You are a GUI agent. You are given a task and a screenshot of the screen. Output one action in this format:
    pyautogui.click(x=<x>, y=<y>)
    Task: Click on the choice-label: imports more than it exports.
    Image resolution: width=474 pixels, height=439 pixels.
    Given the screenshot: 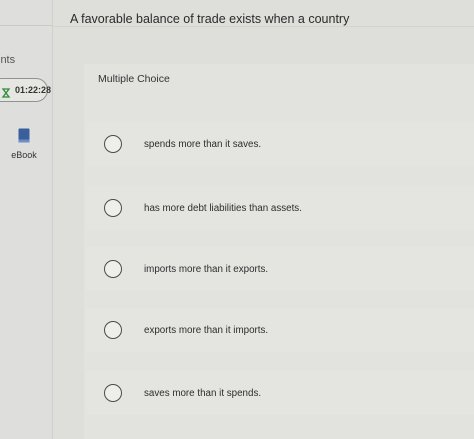 What is the action you would take?
    pyautogui.click(x=206, y=269)
    